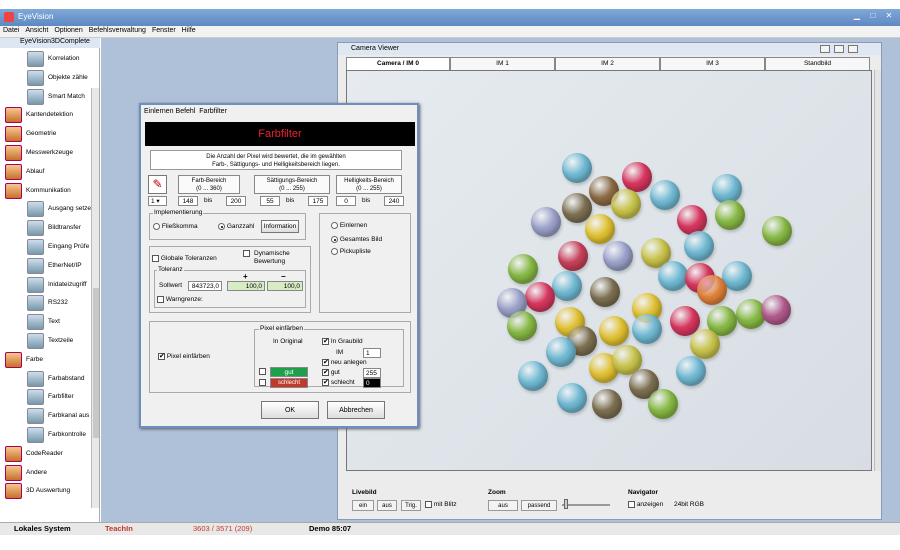 This screenshot has height=550, width=900. I want to click on maximize-icon: □, so click(873, 16).